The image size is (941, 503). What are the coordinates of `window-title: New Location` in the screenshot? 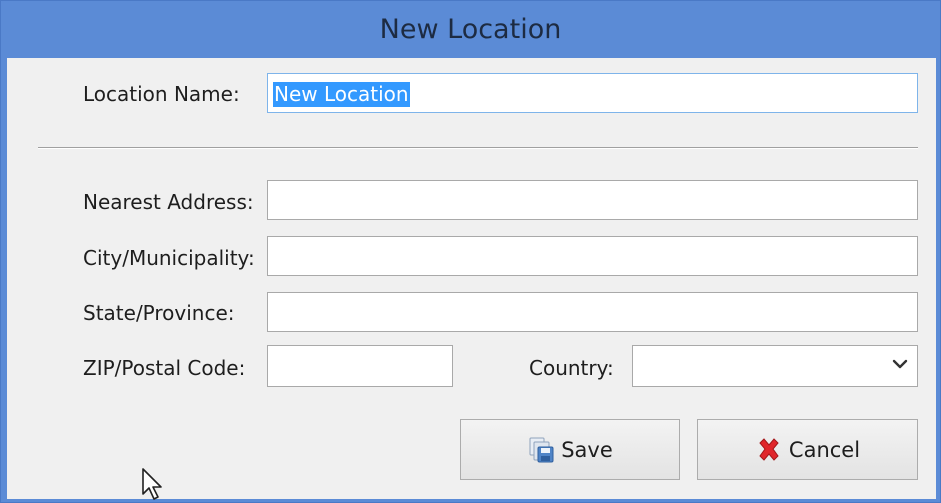 It's located at (470, 29).